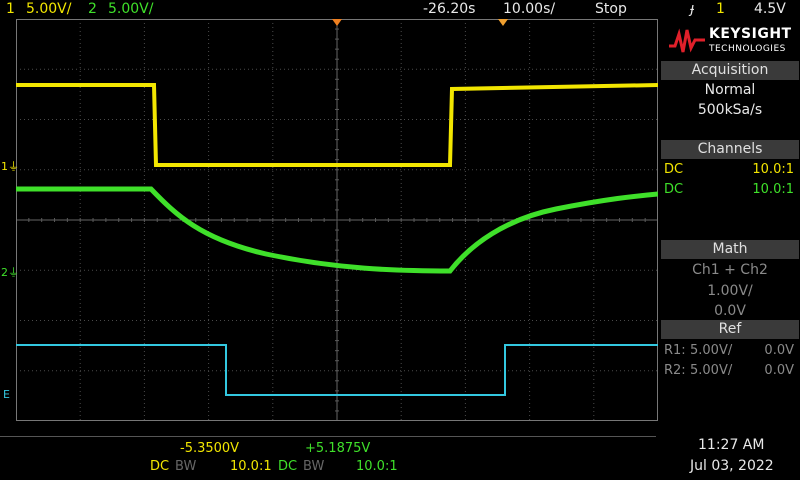  I want to click on trigger-falling-edge-icon: ɟ, so click(692, 9).